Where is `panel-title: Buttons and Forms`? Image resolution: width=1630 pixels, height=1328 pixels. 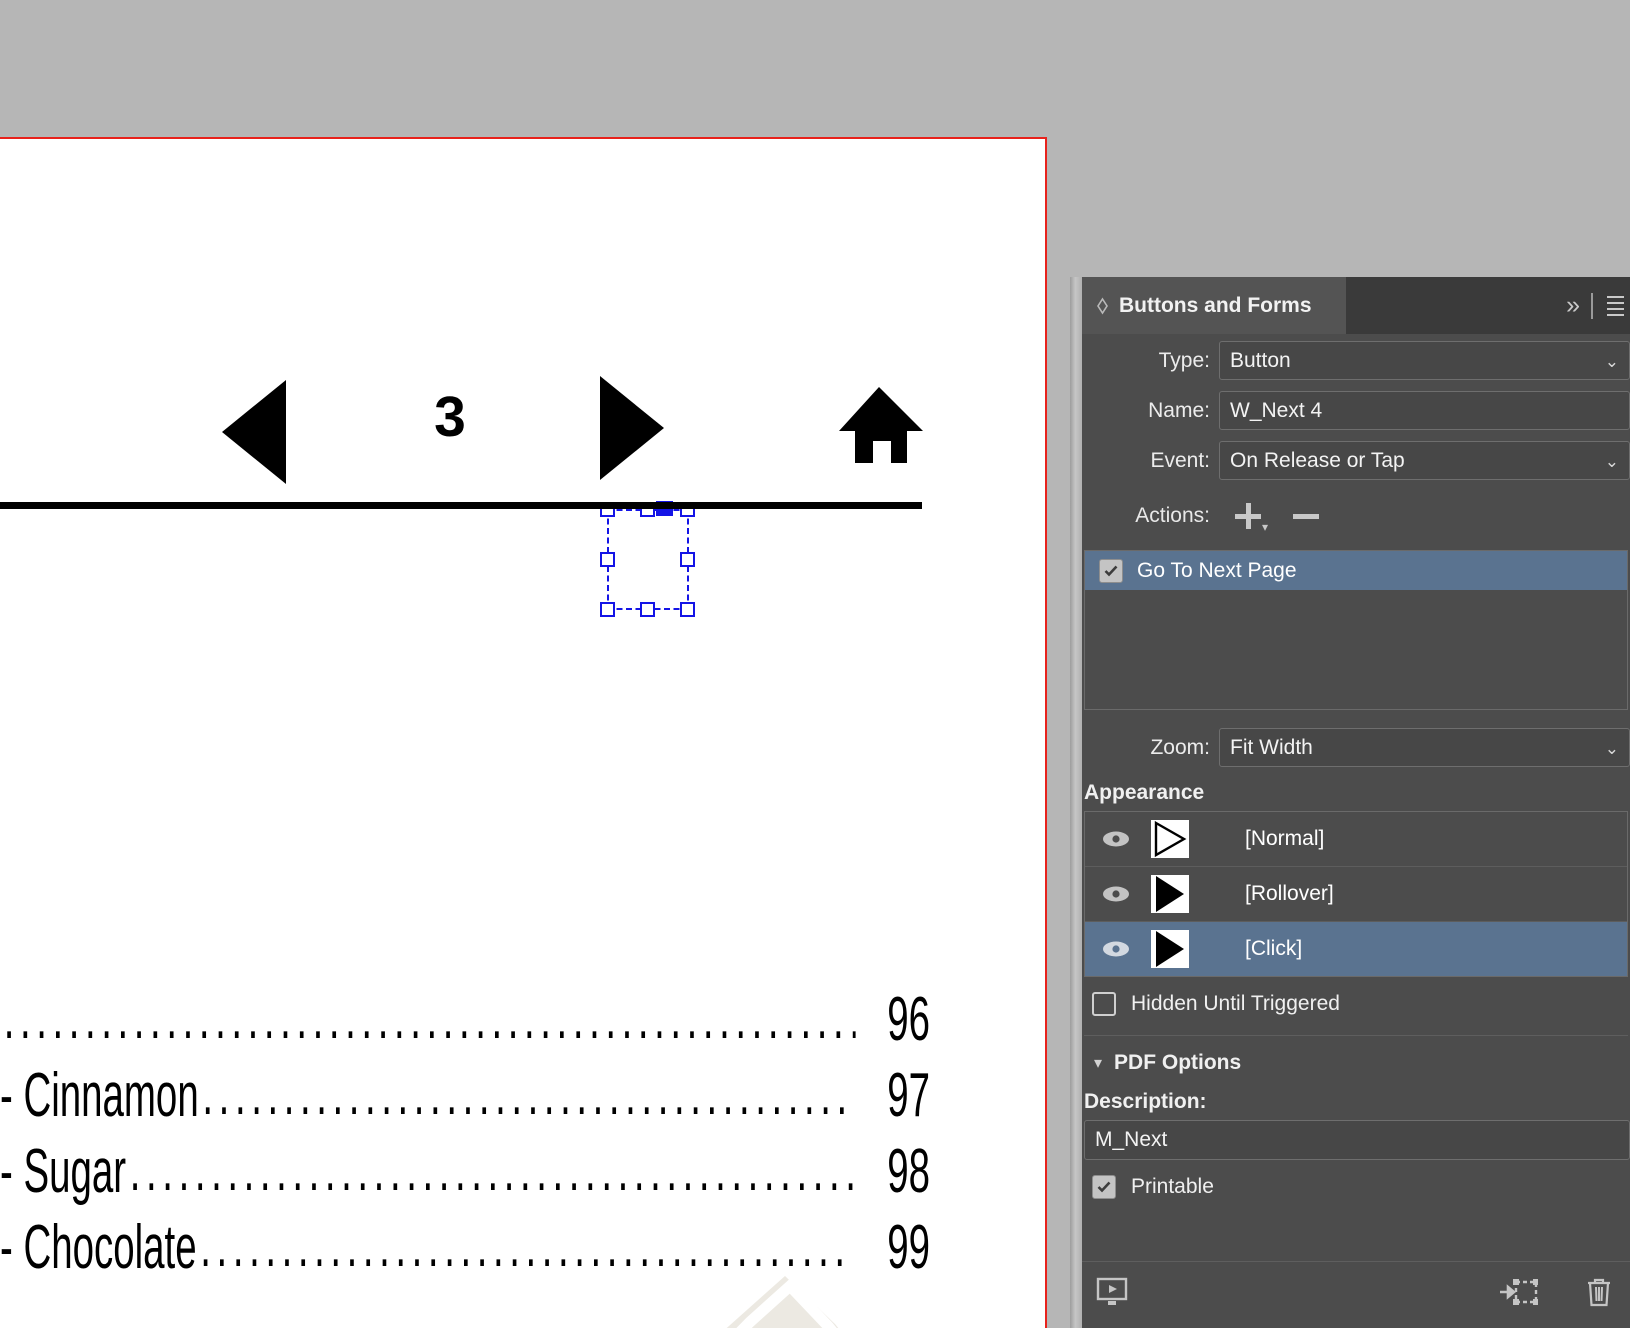 panel-title: Buttons and Forms is located at coordinates (1215, 305).